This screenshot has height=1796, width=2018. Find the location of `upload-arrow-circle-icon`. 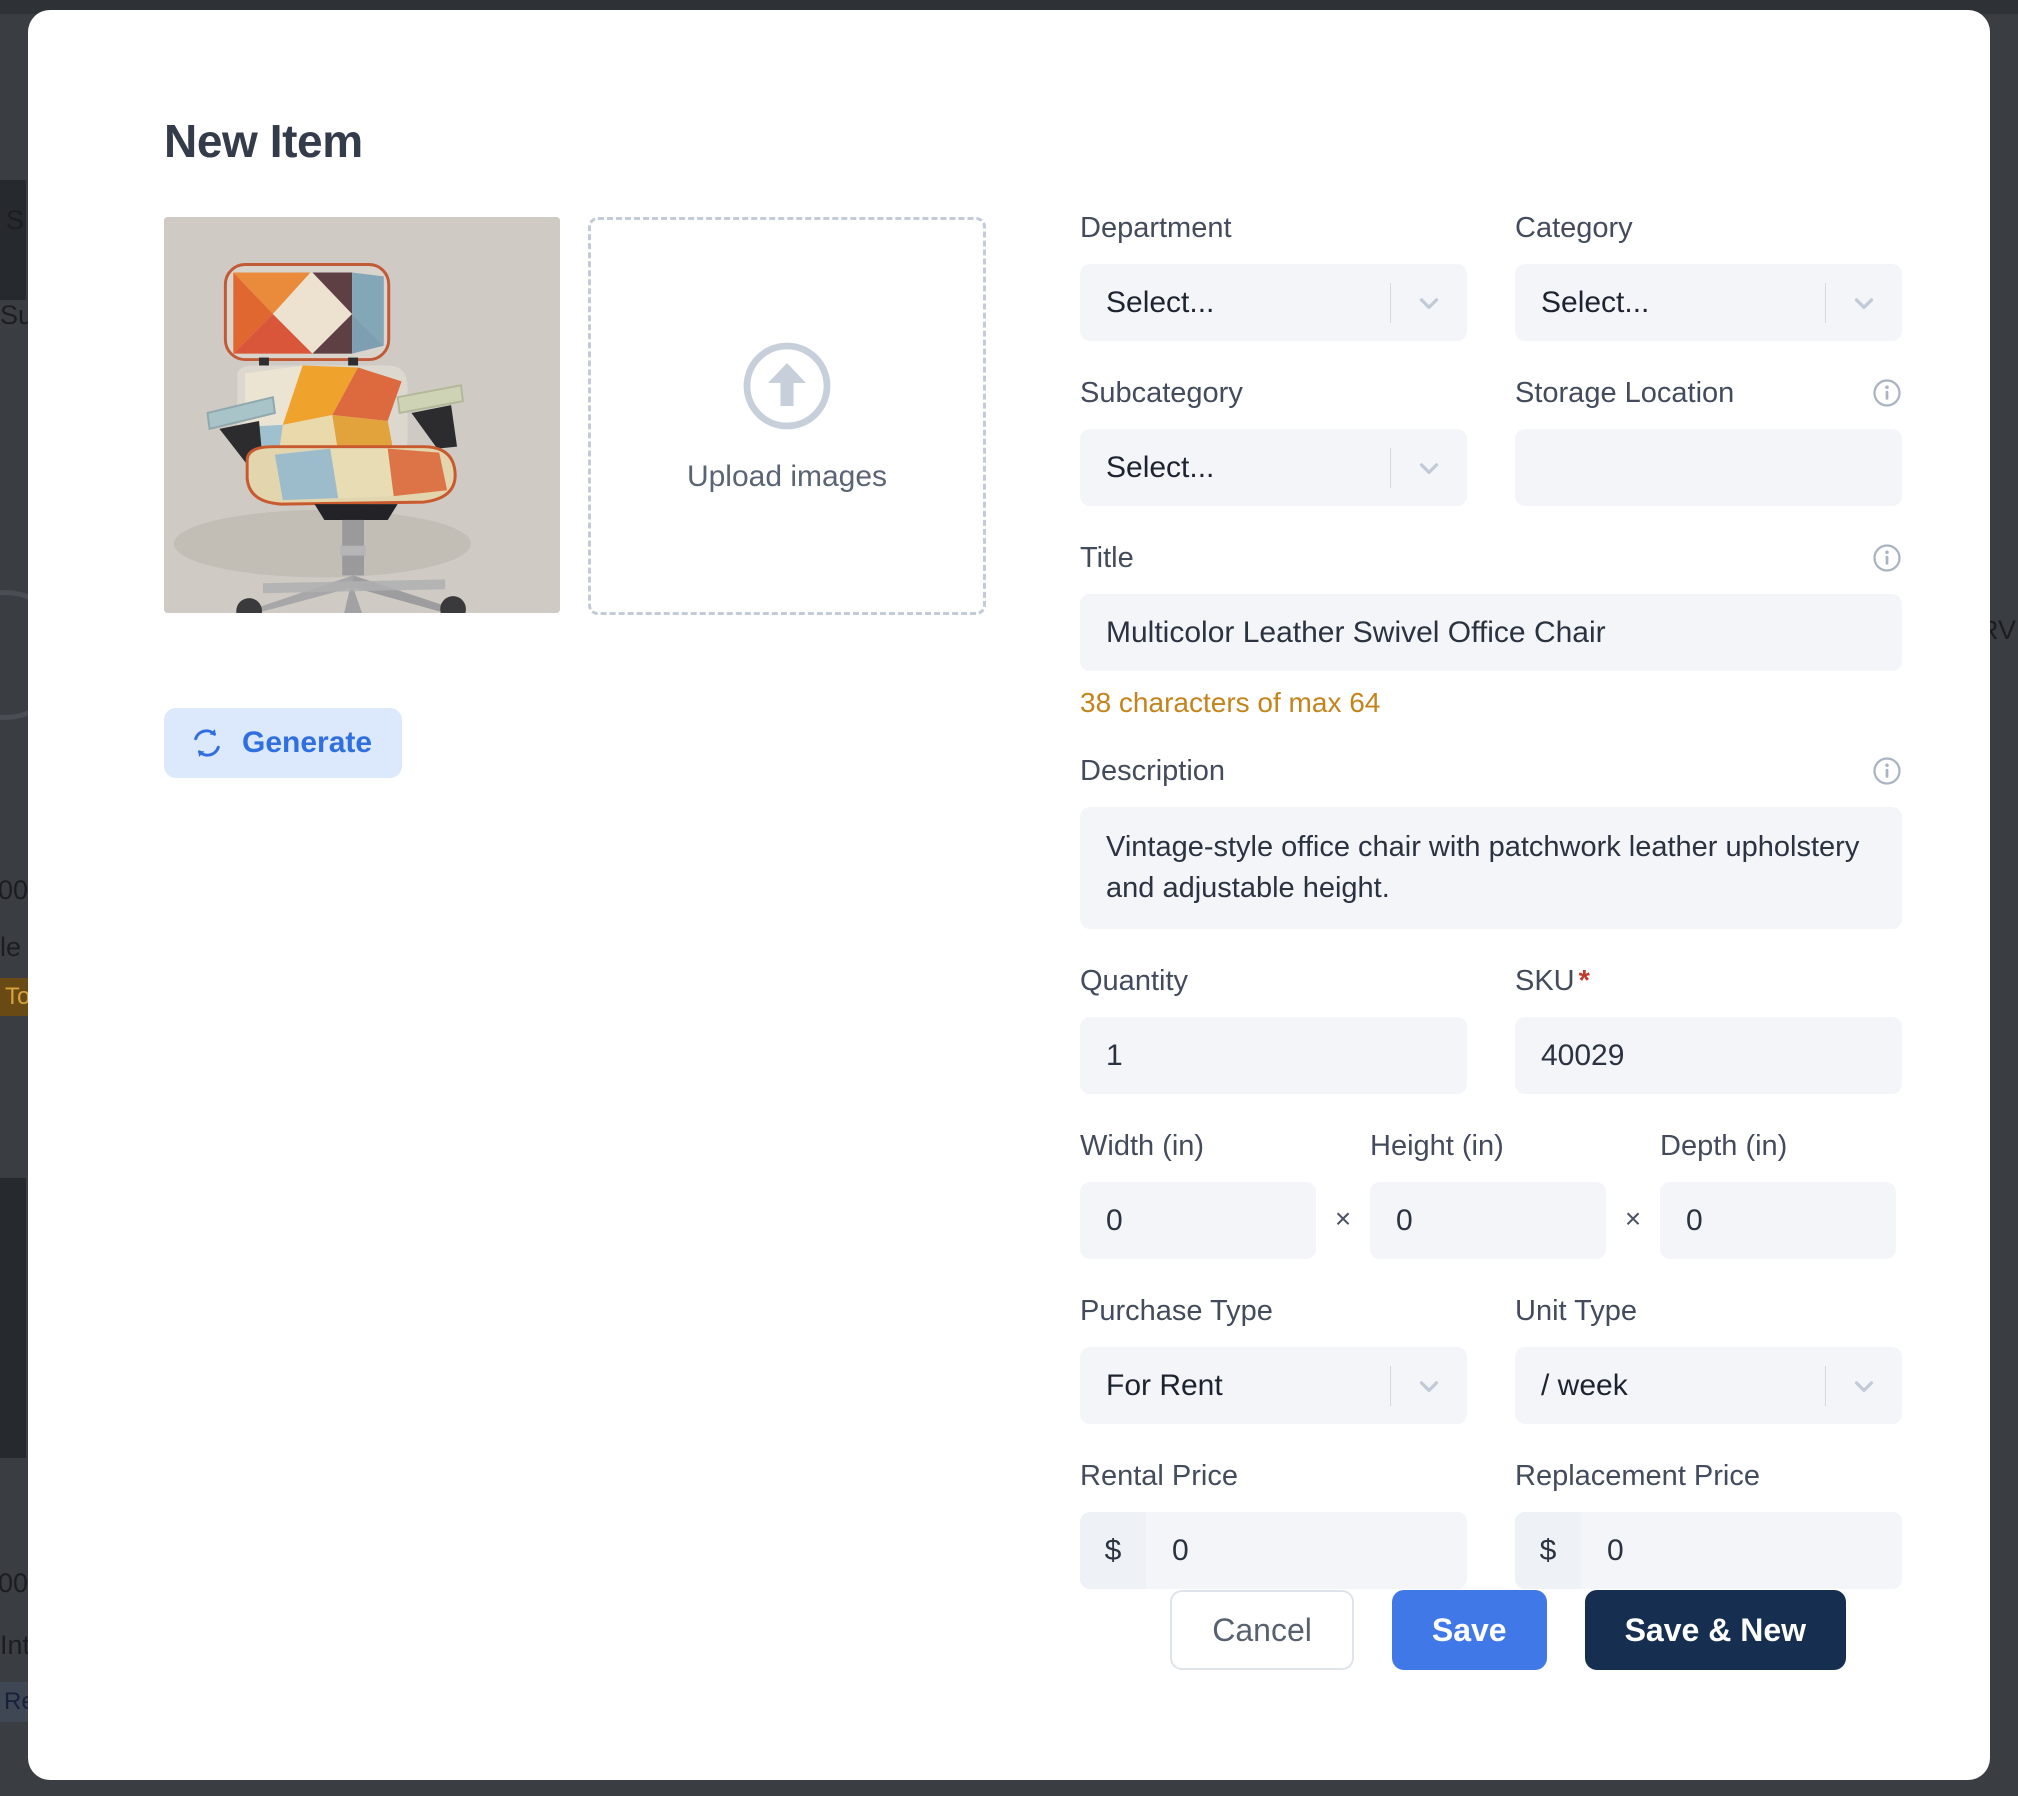

upload-arrow-circle-icon is located at coordinates (787, 386).